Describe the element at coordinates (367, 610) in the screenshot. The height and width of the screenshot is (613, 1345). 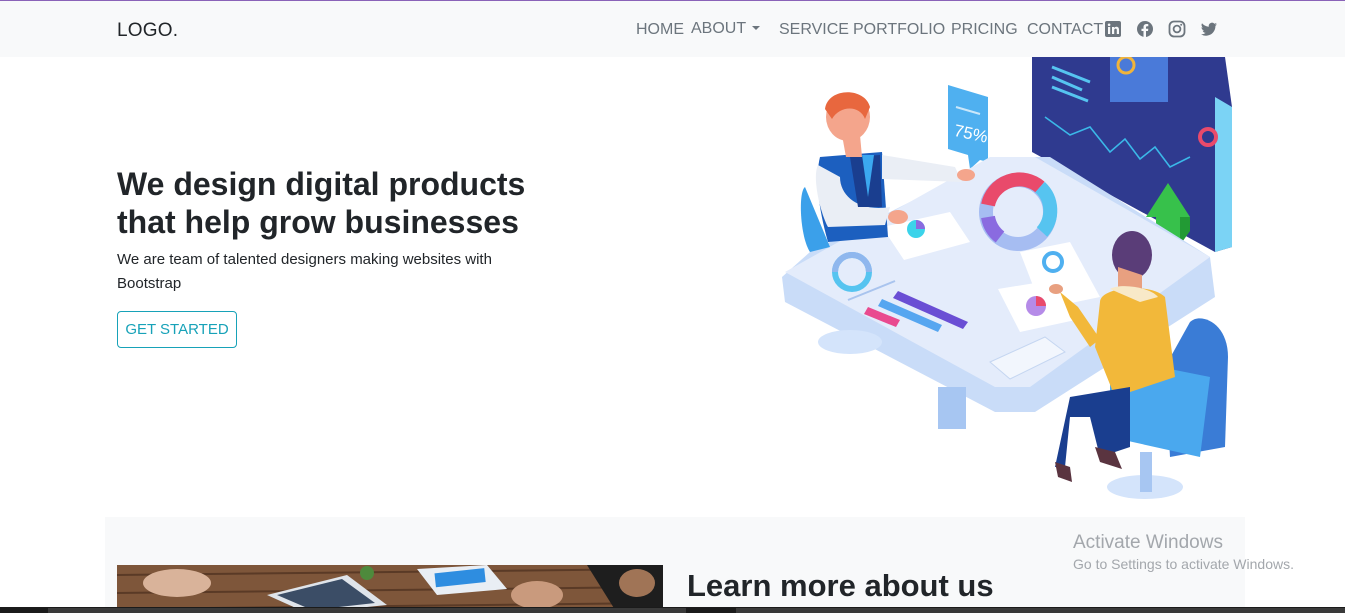
I see `scrollbar-thumb-left` at that location.